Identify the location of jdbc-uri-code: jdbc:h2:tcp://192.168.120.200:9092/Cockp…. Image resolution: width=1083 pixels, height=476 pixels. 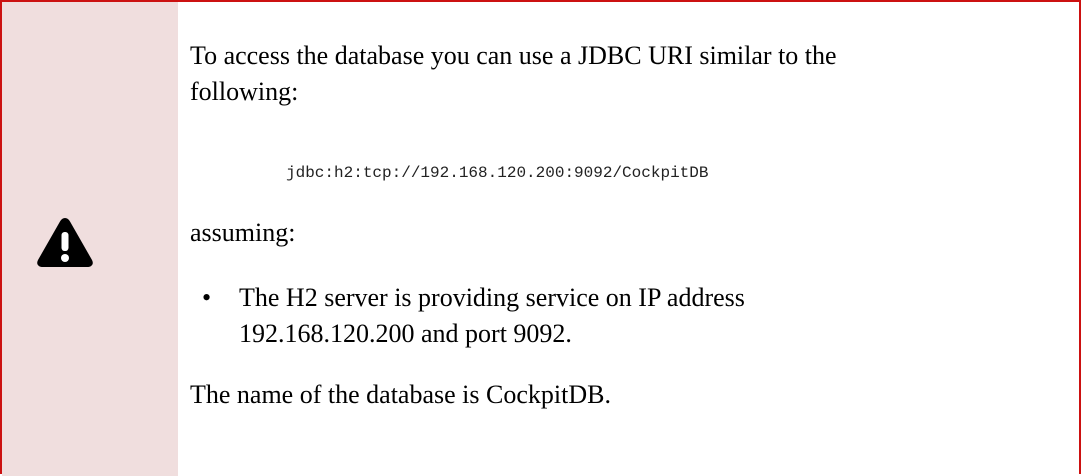
(497, 173).